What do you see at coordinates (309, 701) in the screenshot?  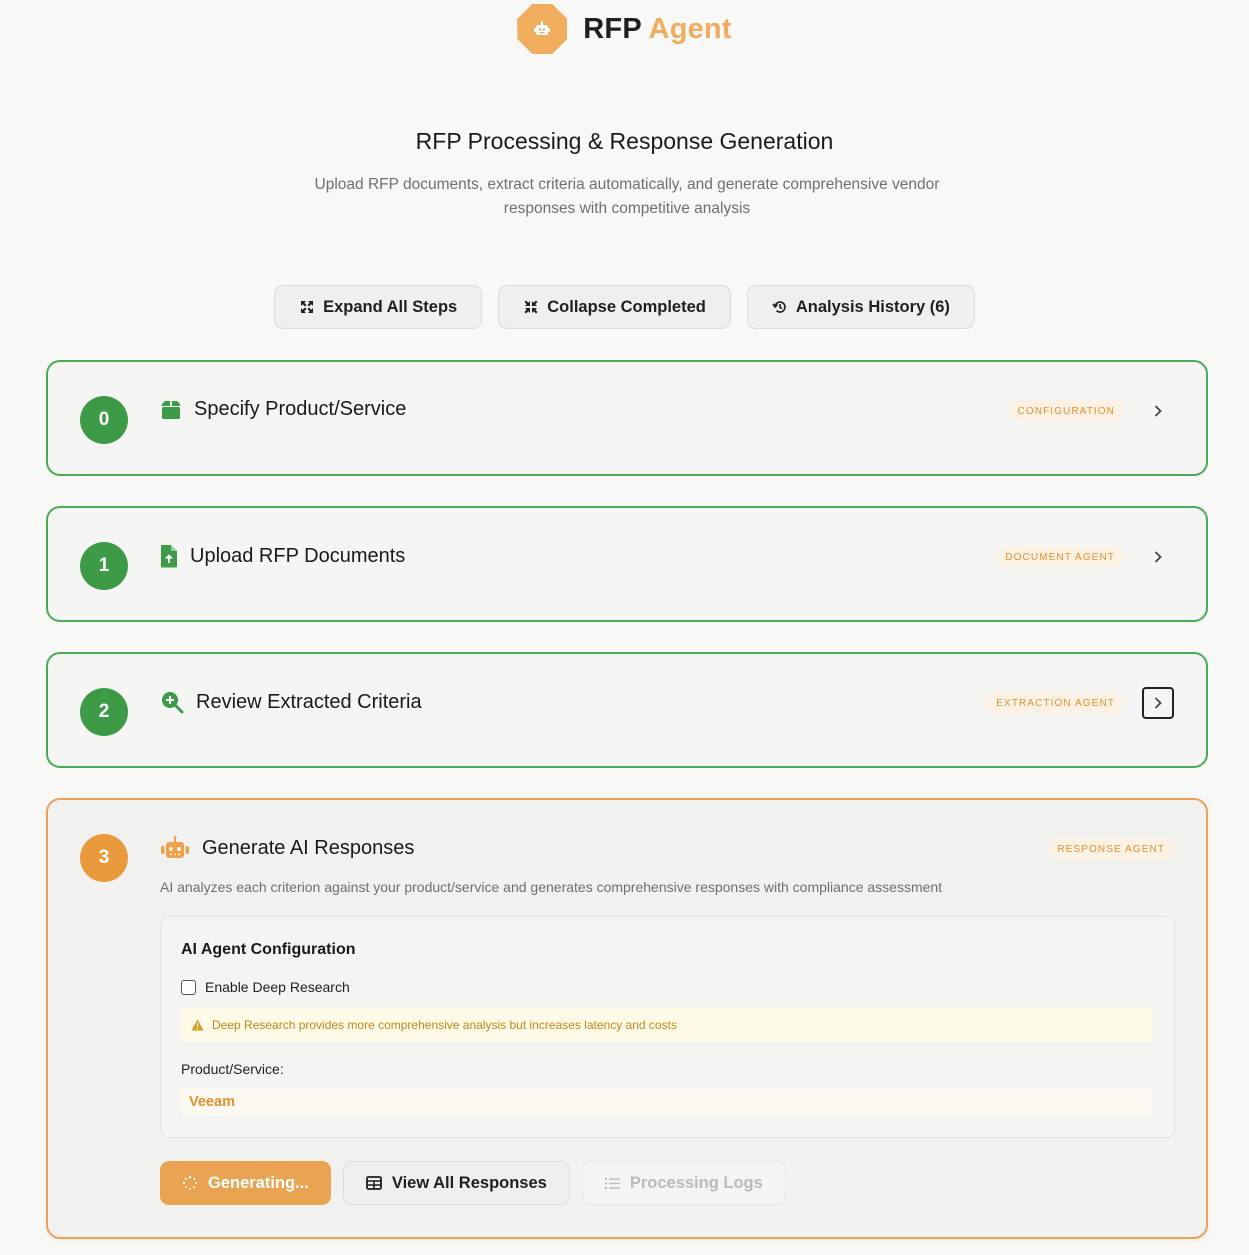 I see `step-title: Review Extracted Criteria` at bounding box center [309, 701].